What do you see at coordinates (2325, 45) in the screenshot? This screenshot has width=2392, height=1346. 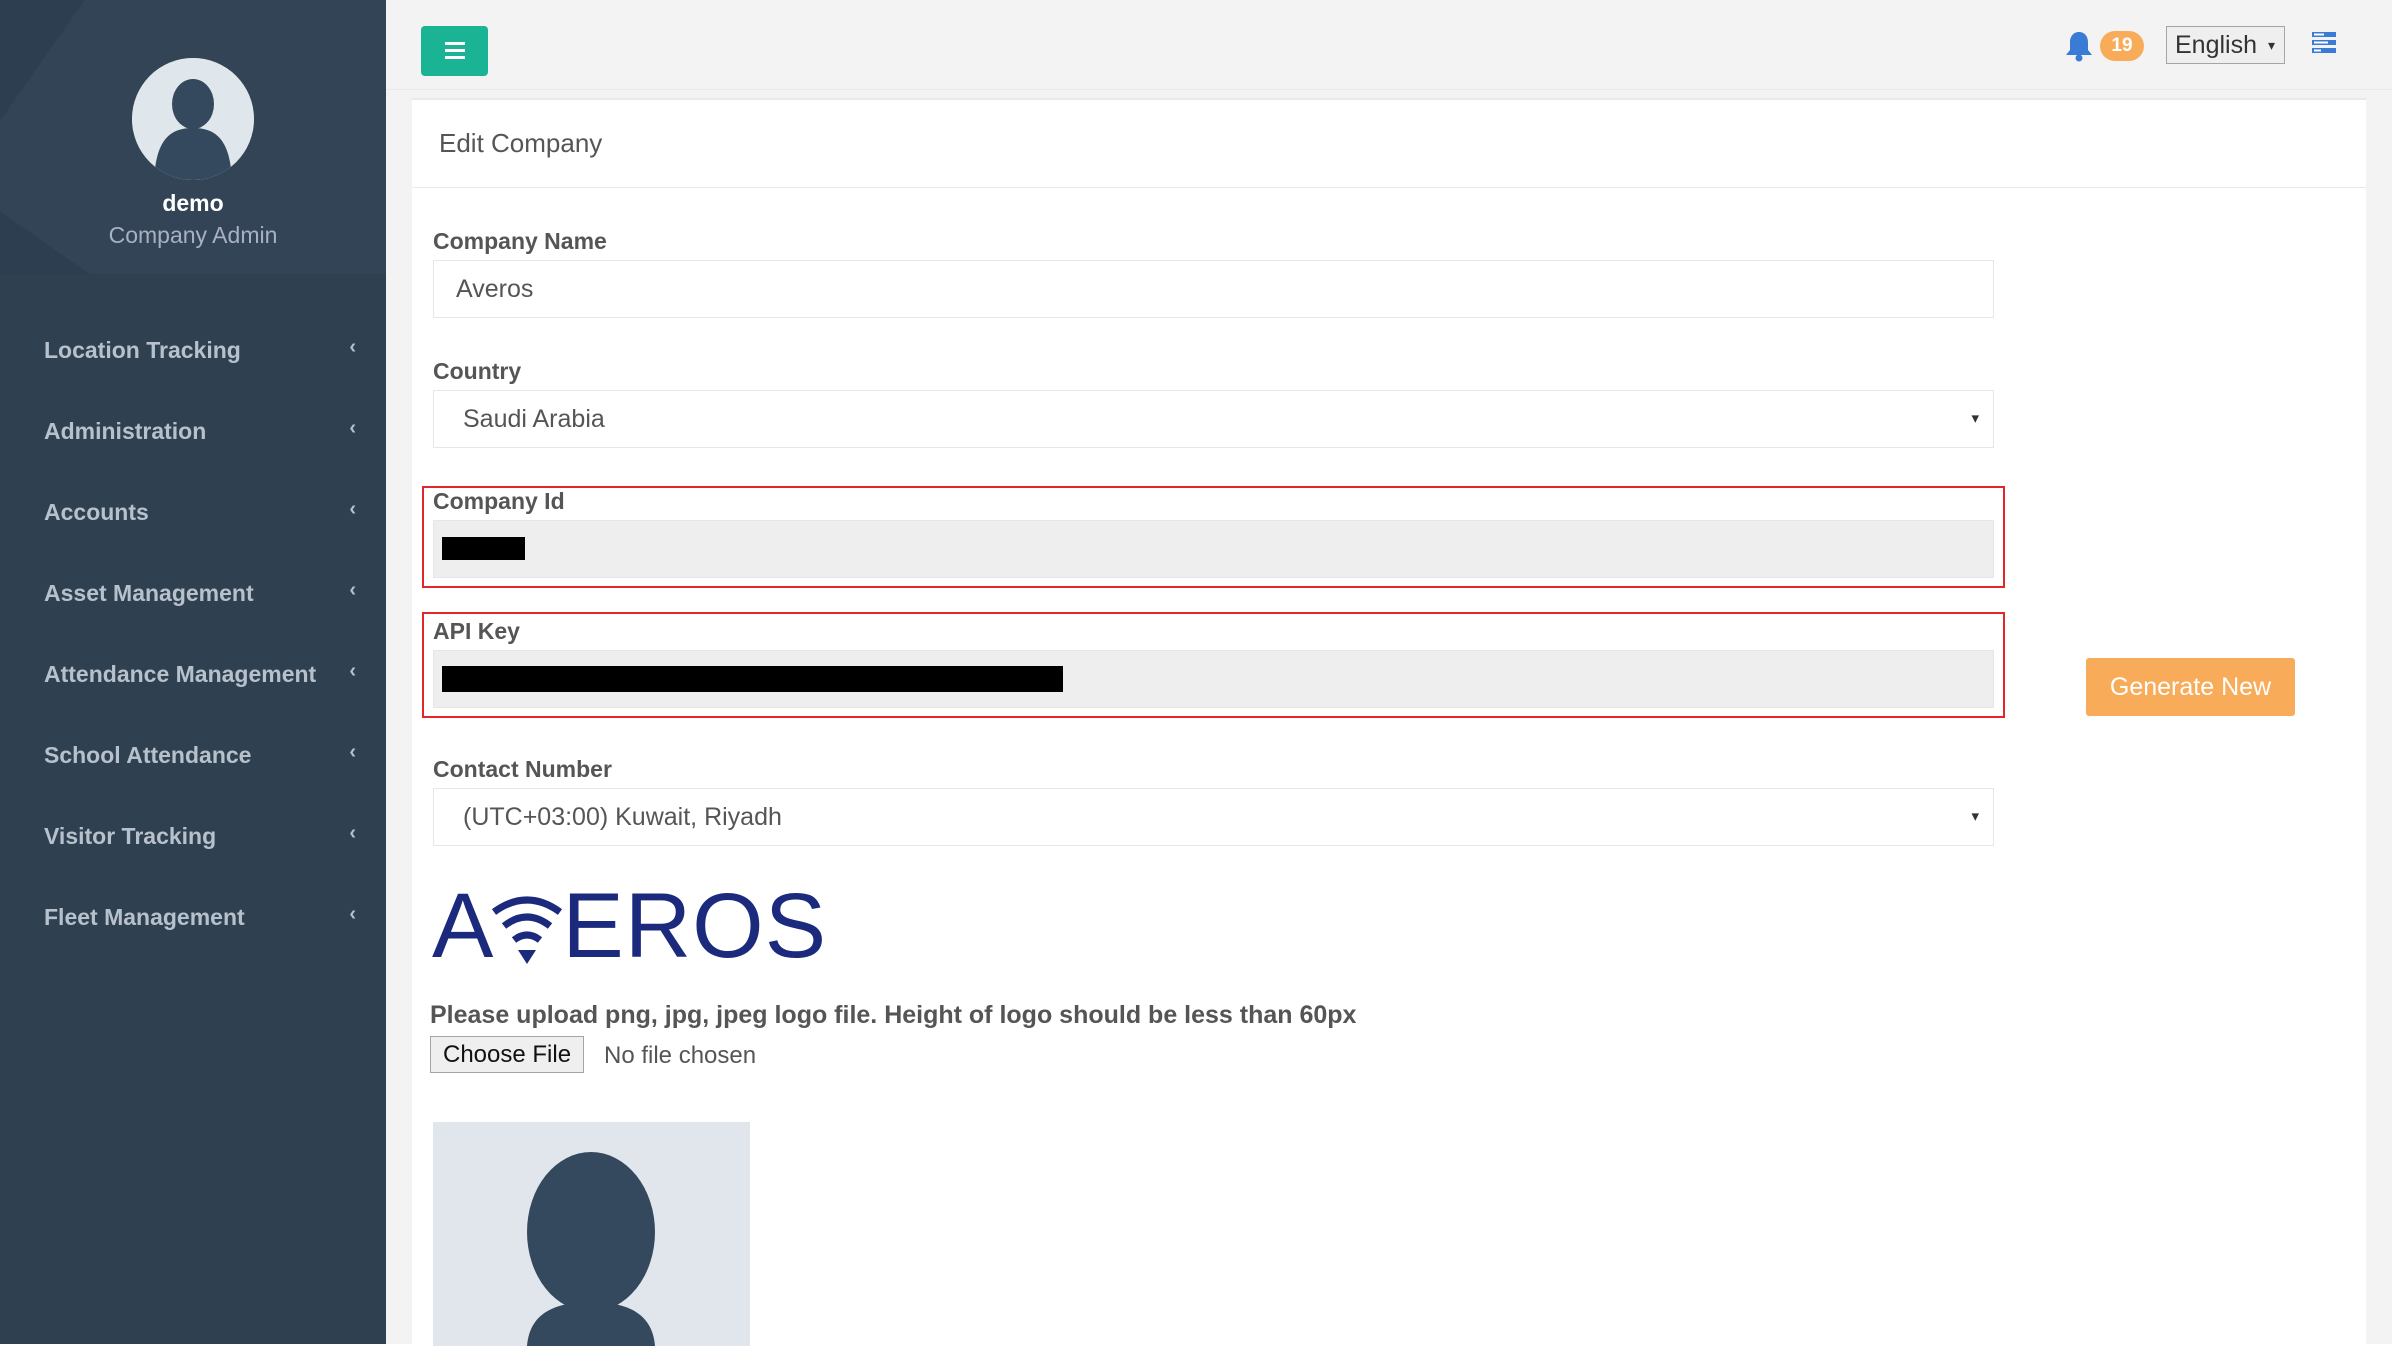 I see `tasks-icon` at bounding box center [2325, 45].